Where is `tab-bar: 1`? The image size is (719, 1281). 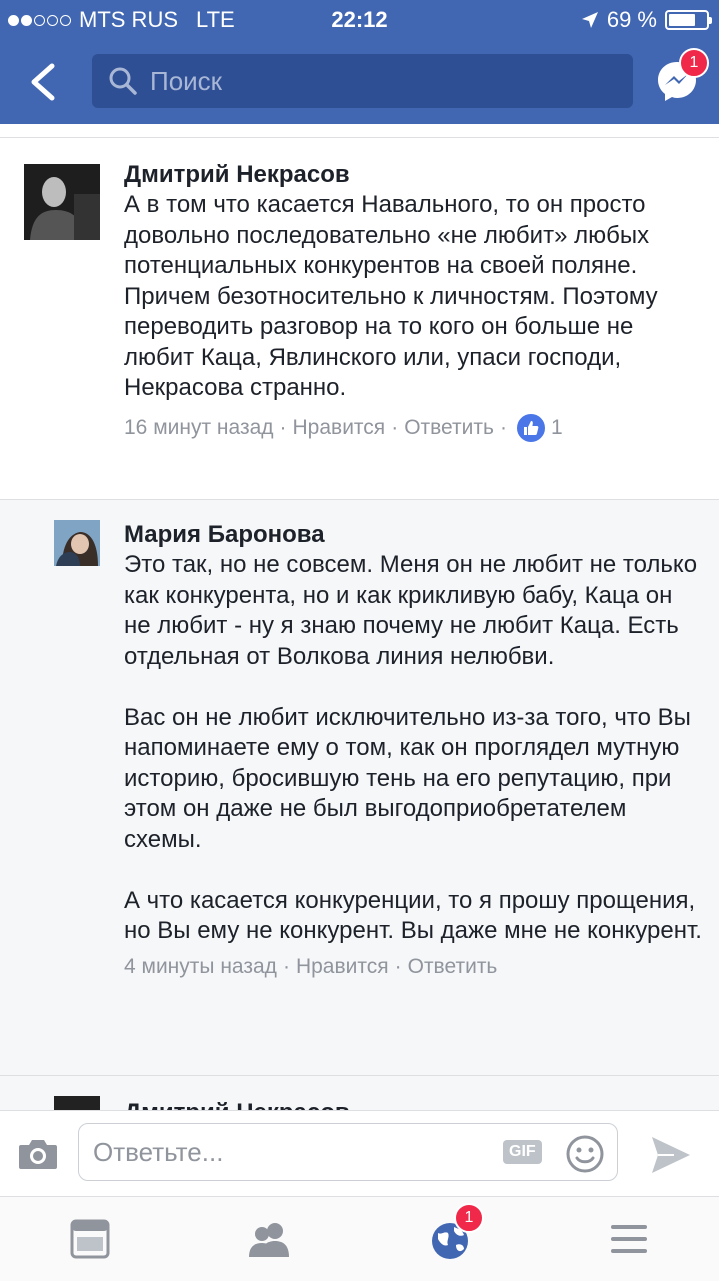
tab-bar: 1 is located at coordinates (359, 1238).